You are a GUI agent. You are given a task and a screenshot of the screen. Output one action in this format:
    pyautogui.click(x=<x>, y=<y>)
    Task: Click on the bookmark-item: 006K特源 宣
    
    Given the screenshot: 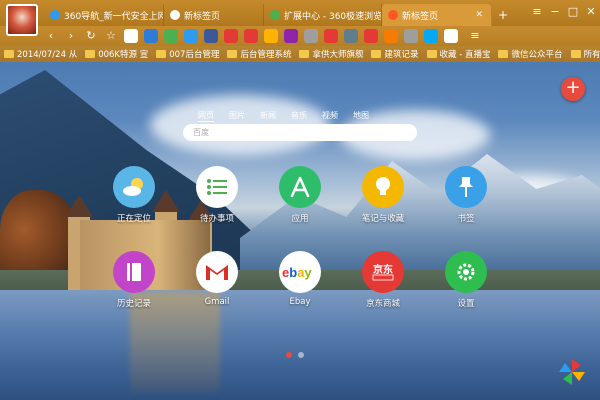 What is the action you would take?
    pyautogui.click(x=116, y=54)
    